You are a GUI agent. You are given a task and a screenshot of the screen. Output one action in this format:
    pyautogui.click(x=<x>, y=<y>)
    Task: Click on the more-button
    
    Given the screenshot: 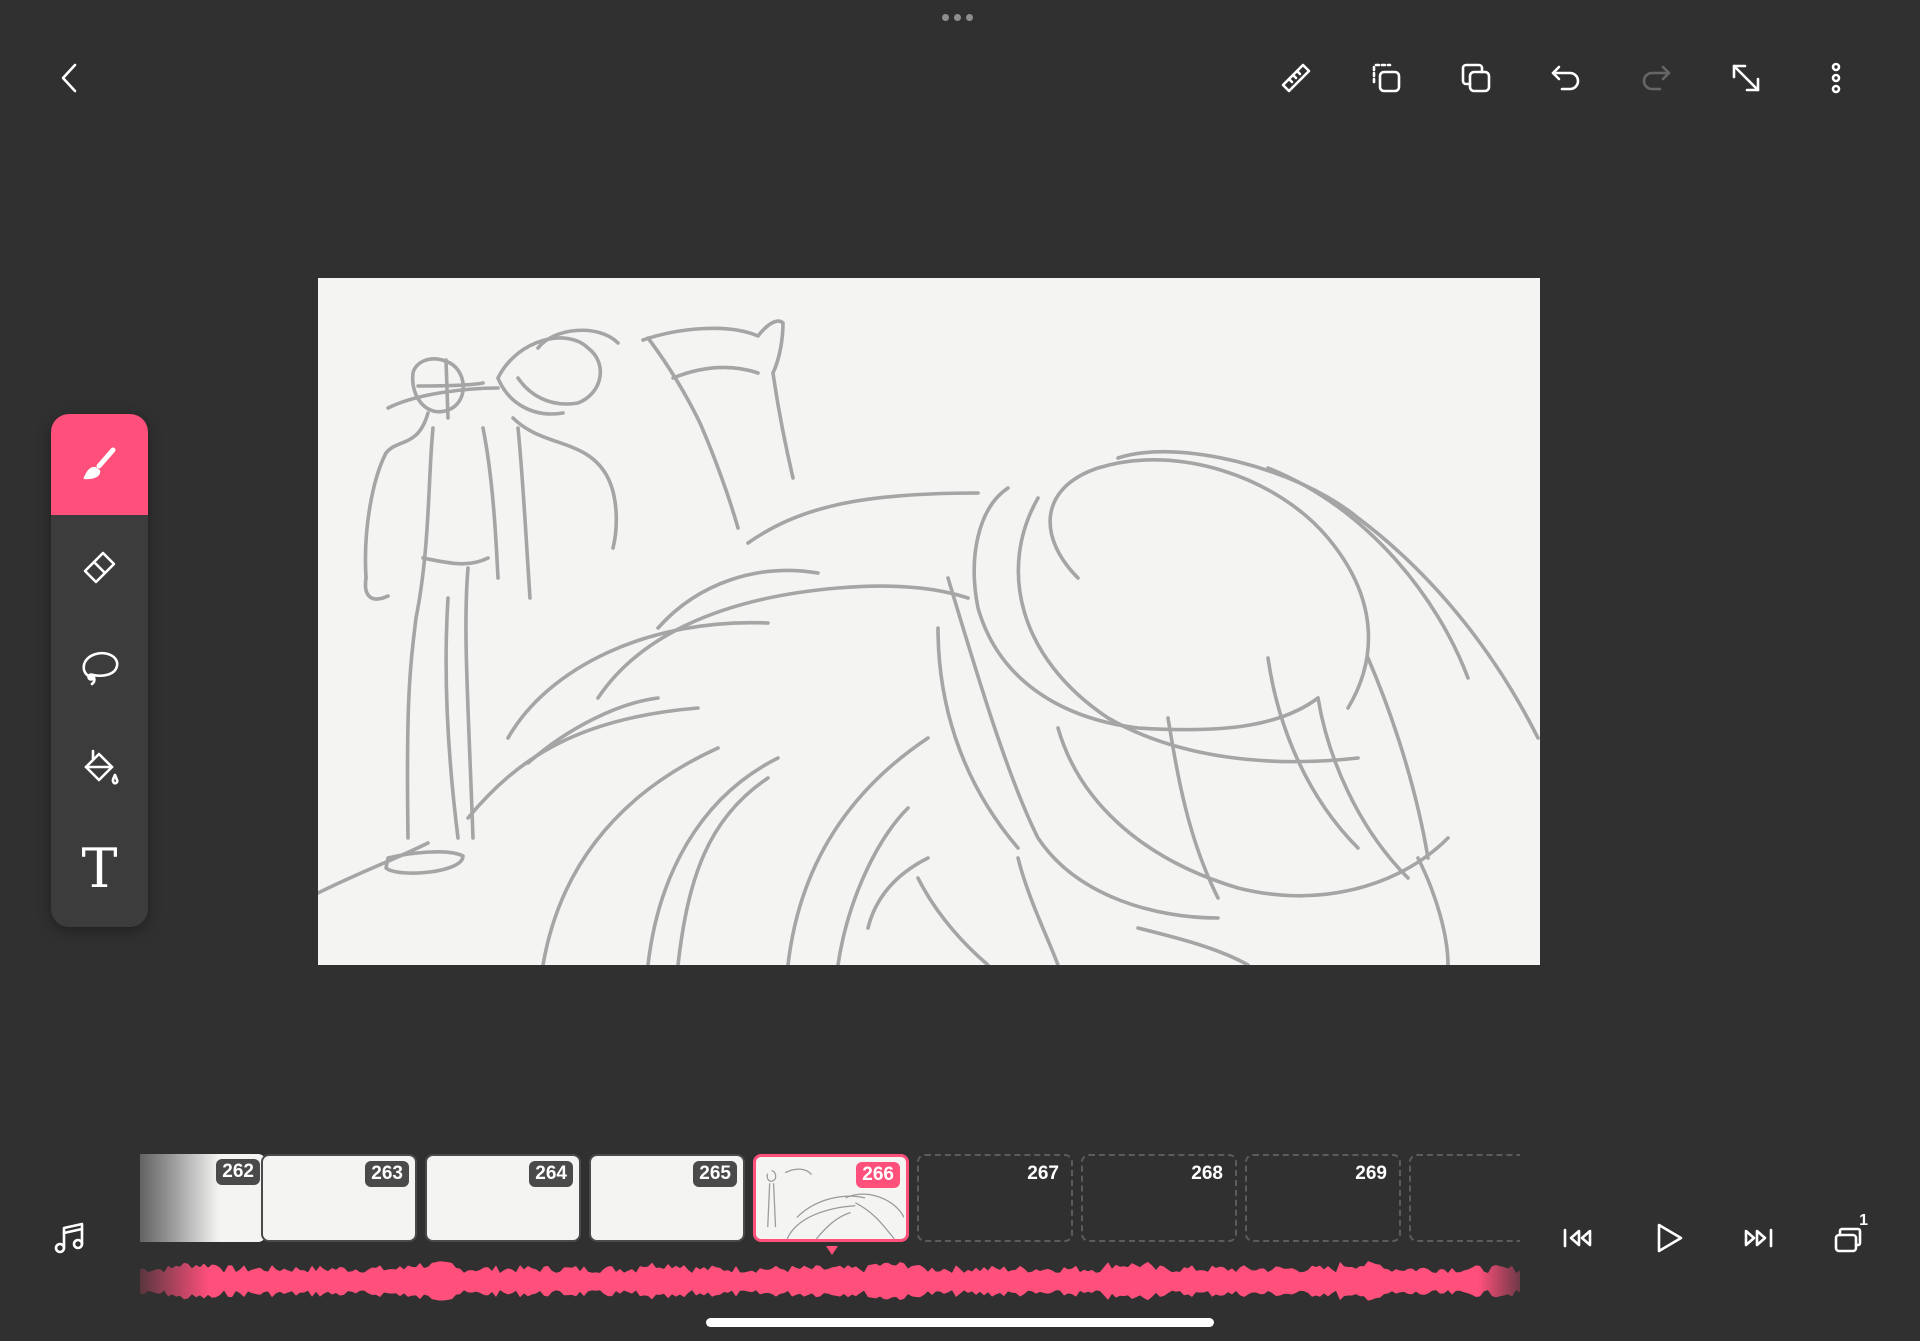 What is the action you would take?
    pyautogui.click(x=1836, y=78)
    